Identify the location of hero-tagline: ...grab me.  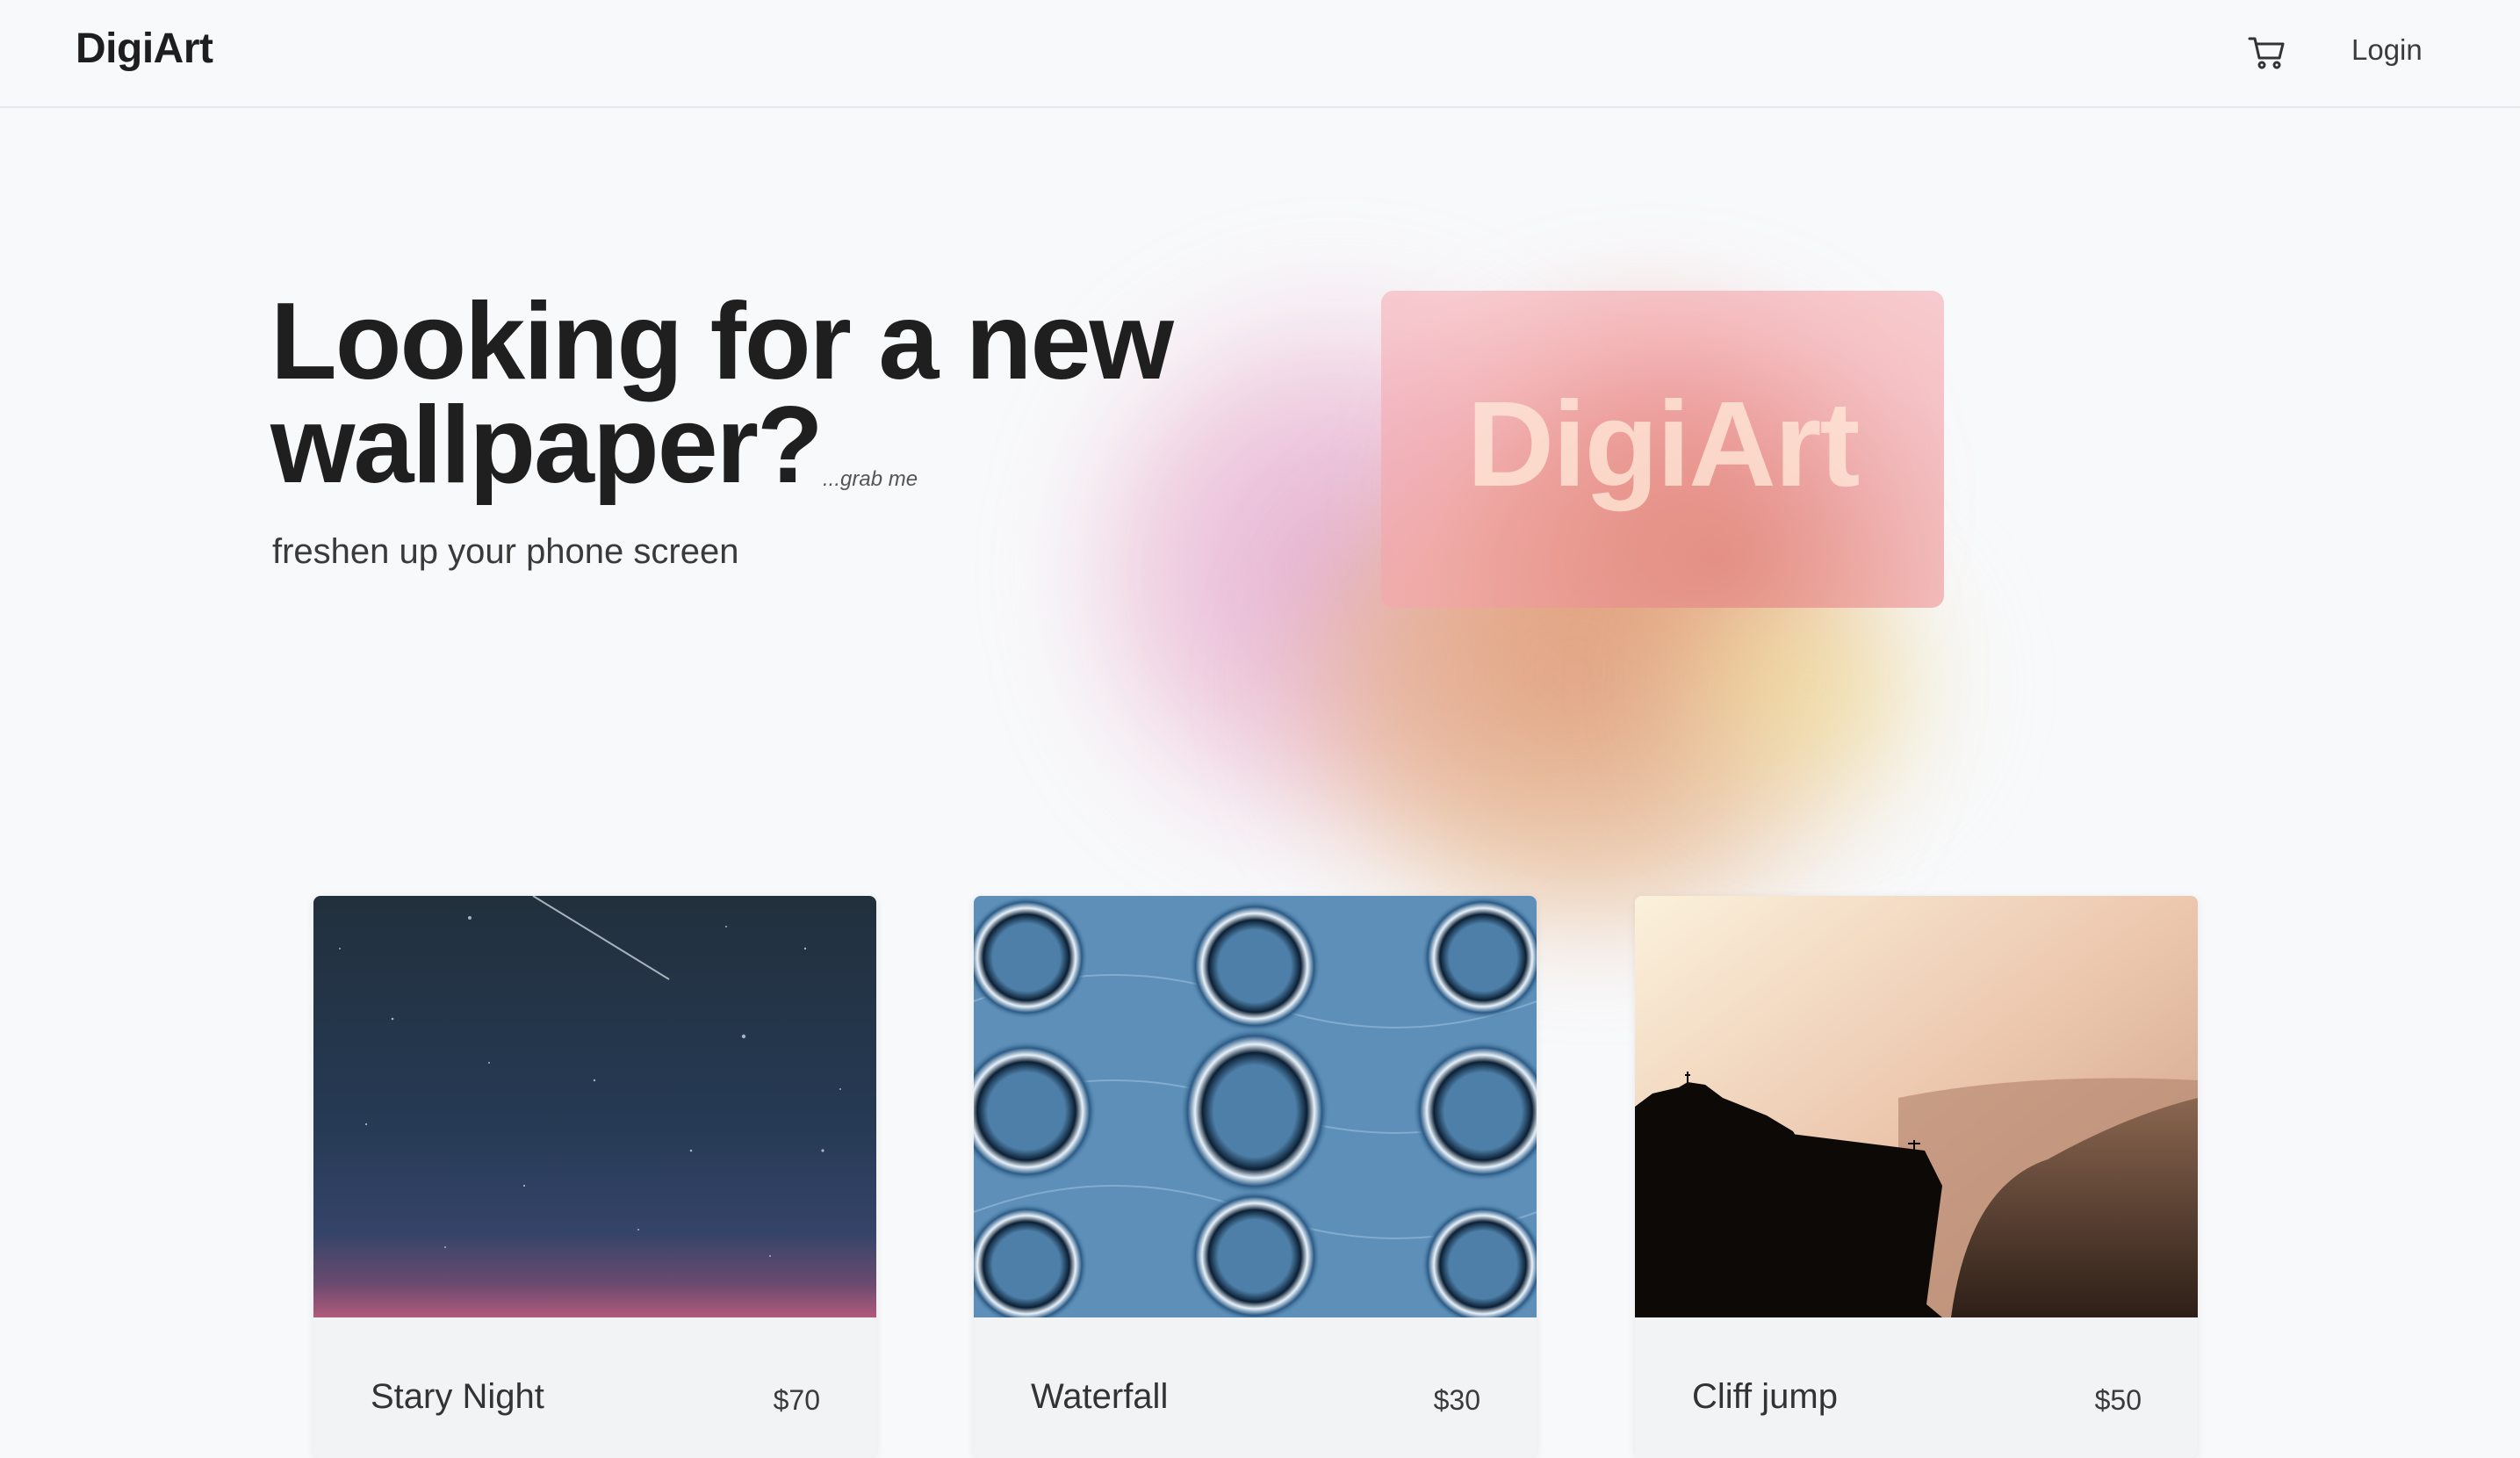
(870, 479).